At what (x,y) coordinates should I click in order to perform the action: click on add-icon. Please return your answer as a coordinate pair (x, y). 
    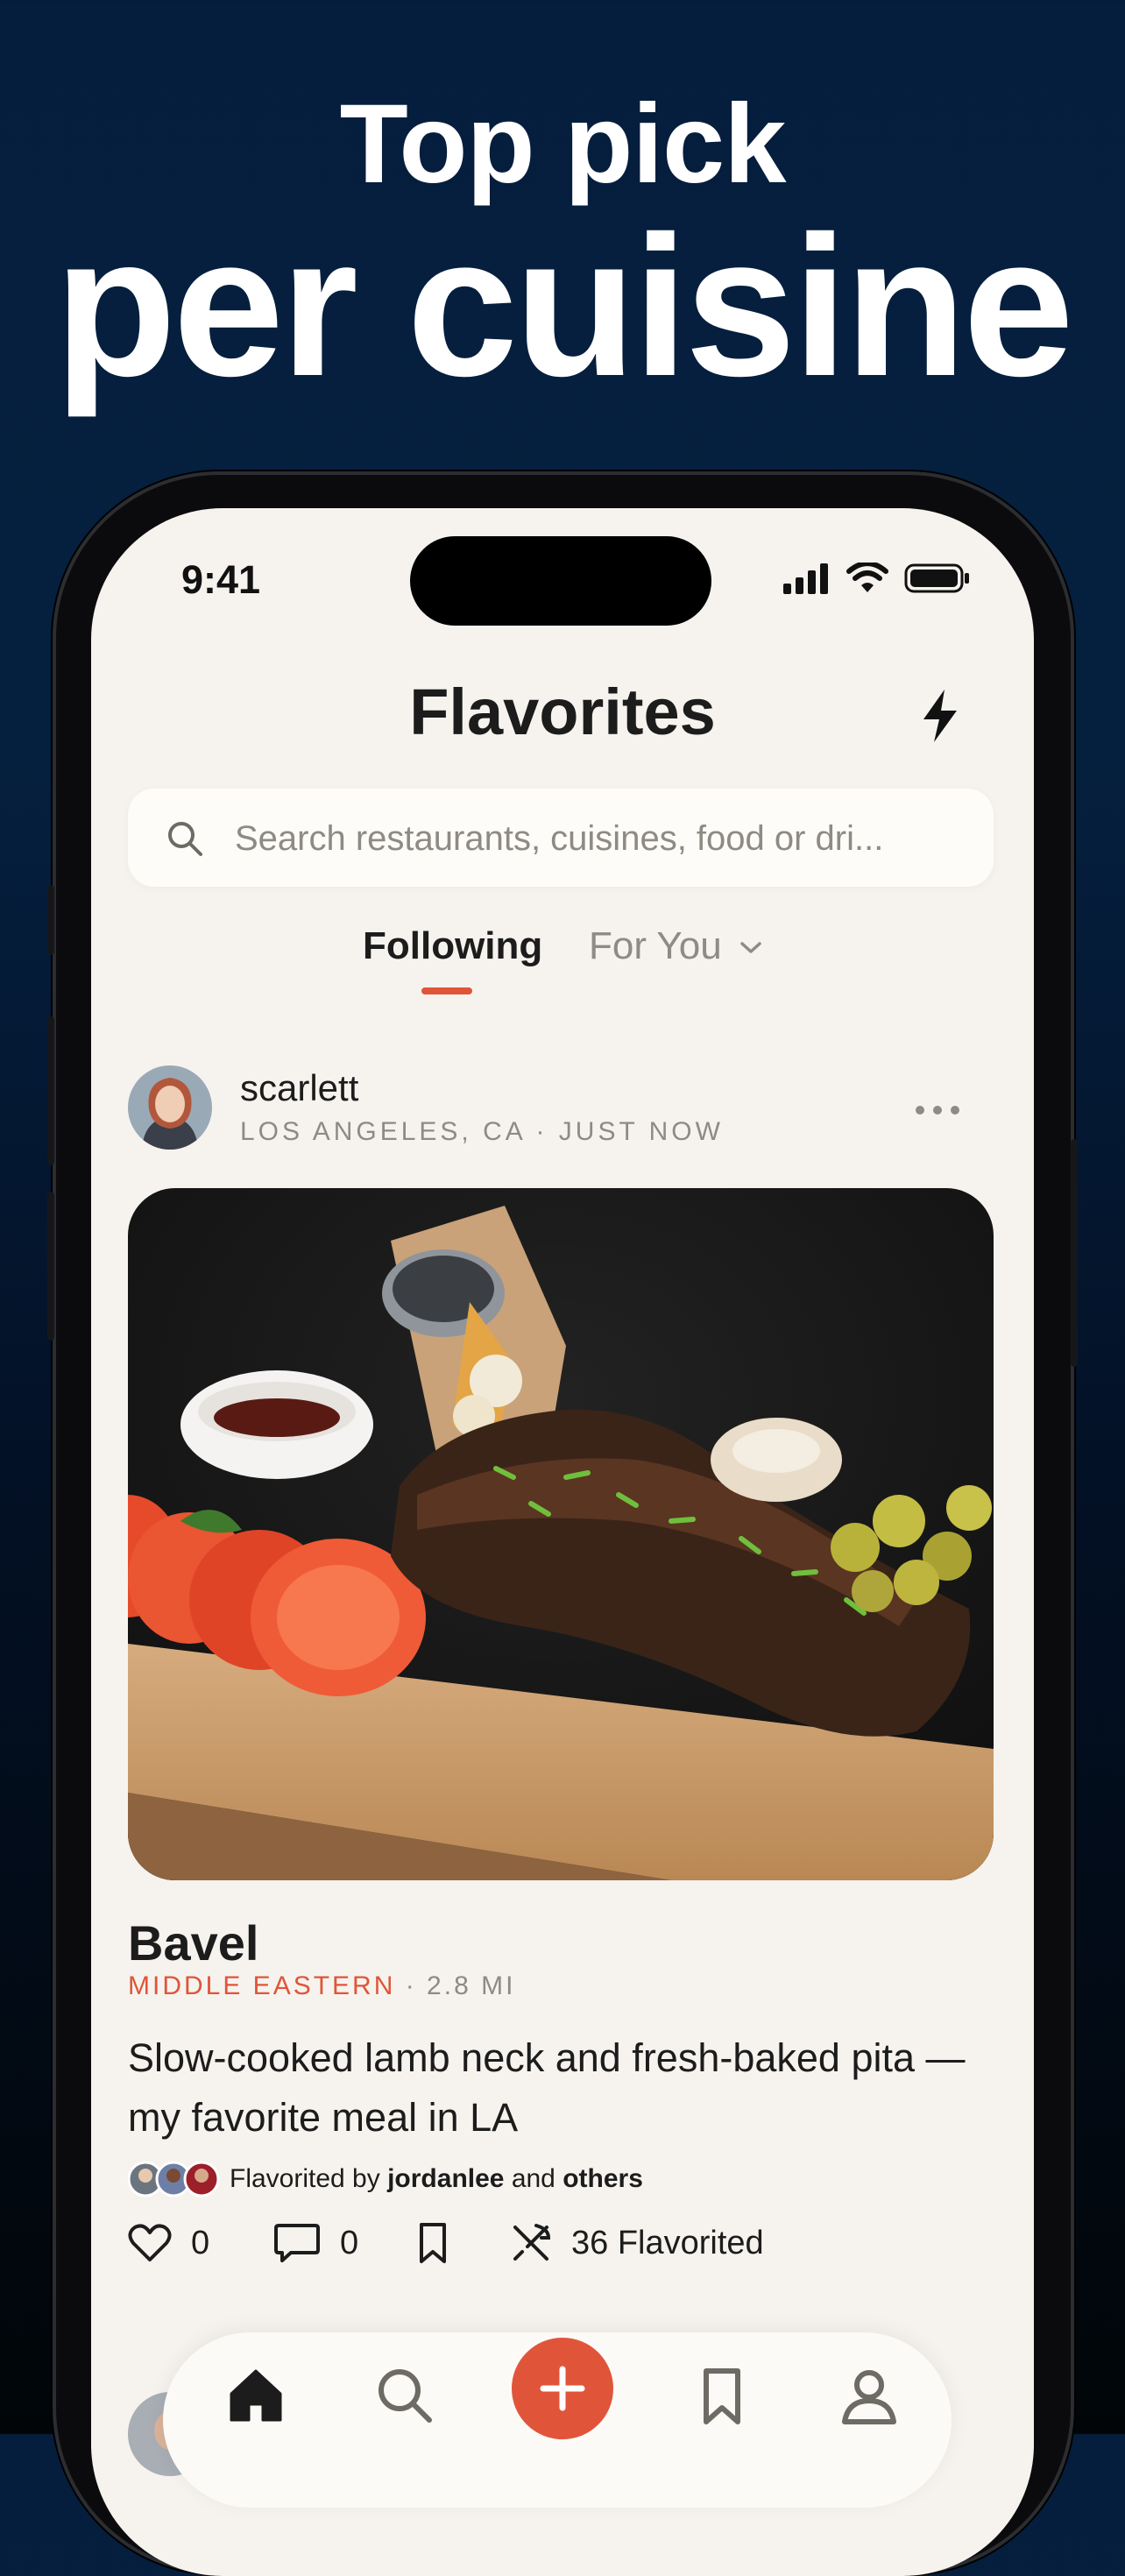
    Looking at the image, I should click on (562, 2388).